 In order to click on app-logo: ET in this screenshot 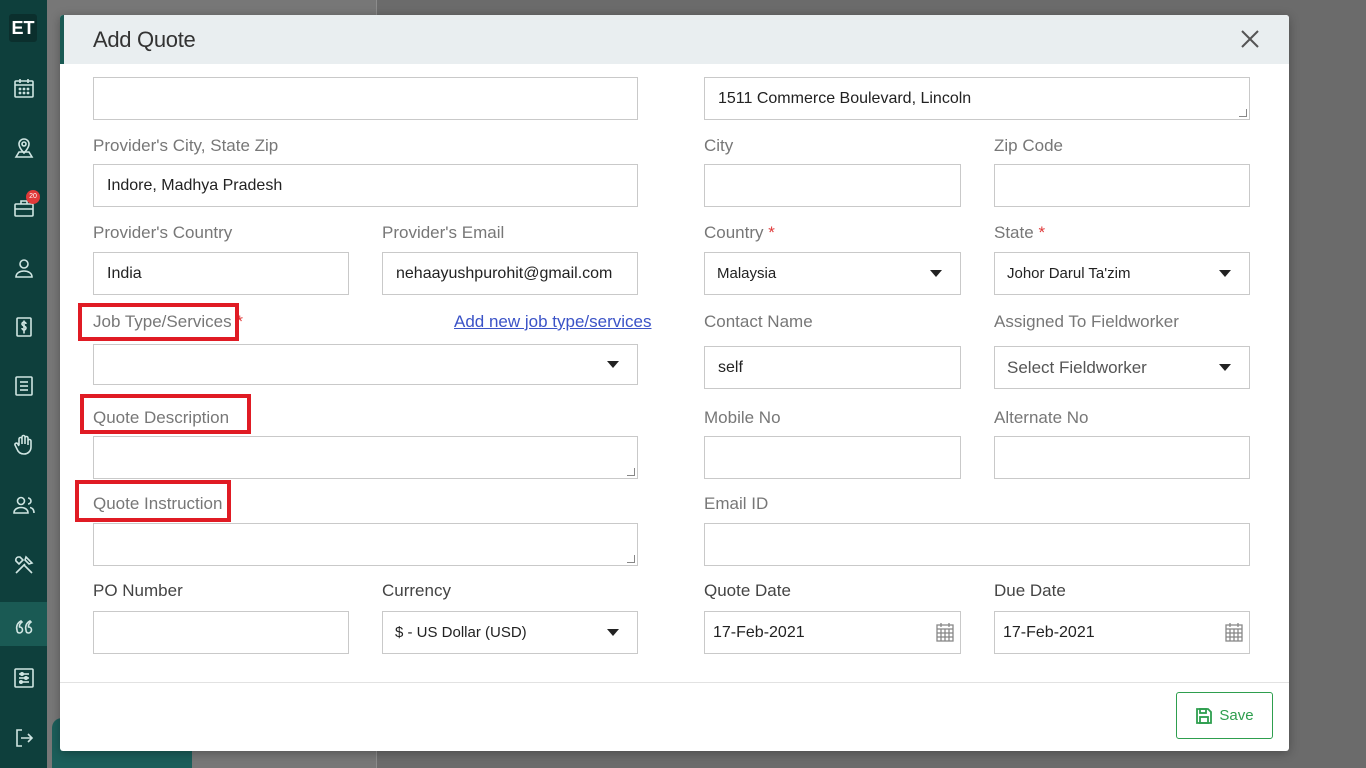, I will do `click(23, 28)`.